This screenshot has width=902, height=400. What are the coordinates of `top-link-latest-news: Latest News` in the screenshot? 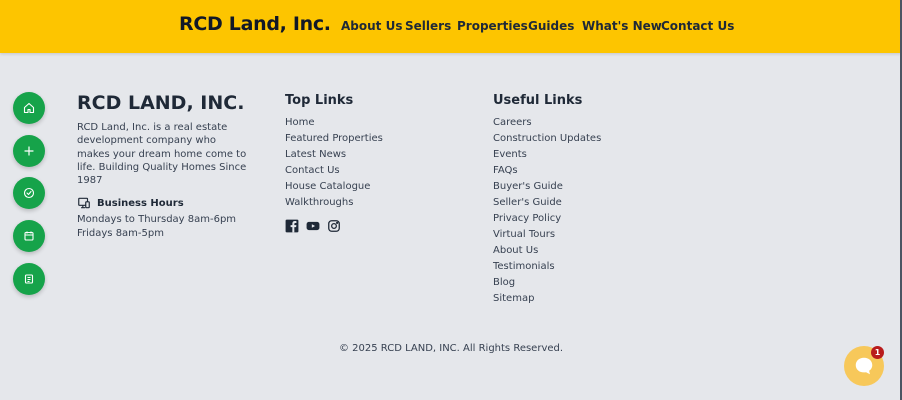 It's located at (334, 156).